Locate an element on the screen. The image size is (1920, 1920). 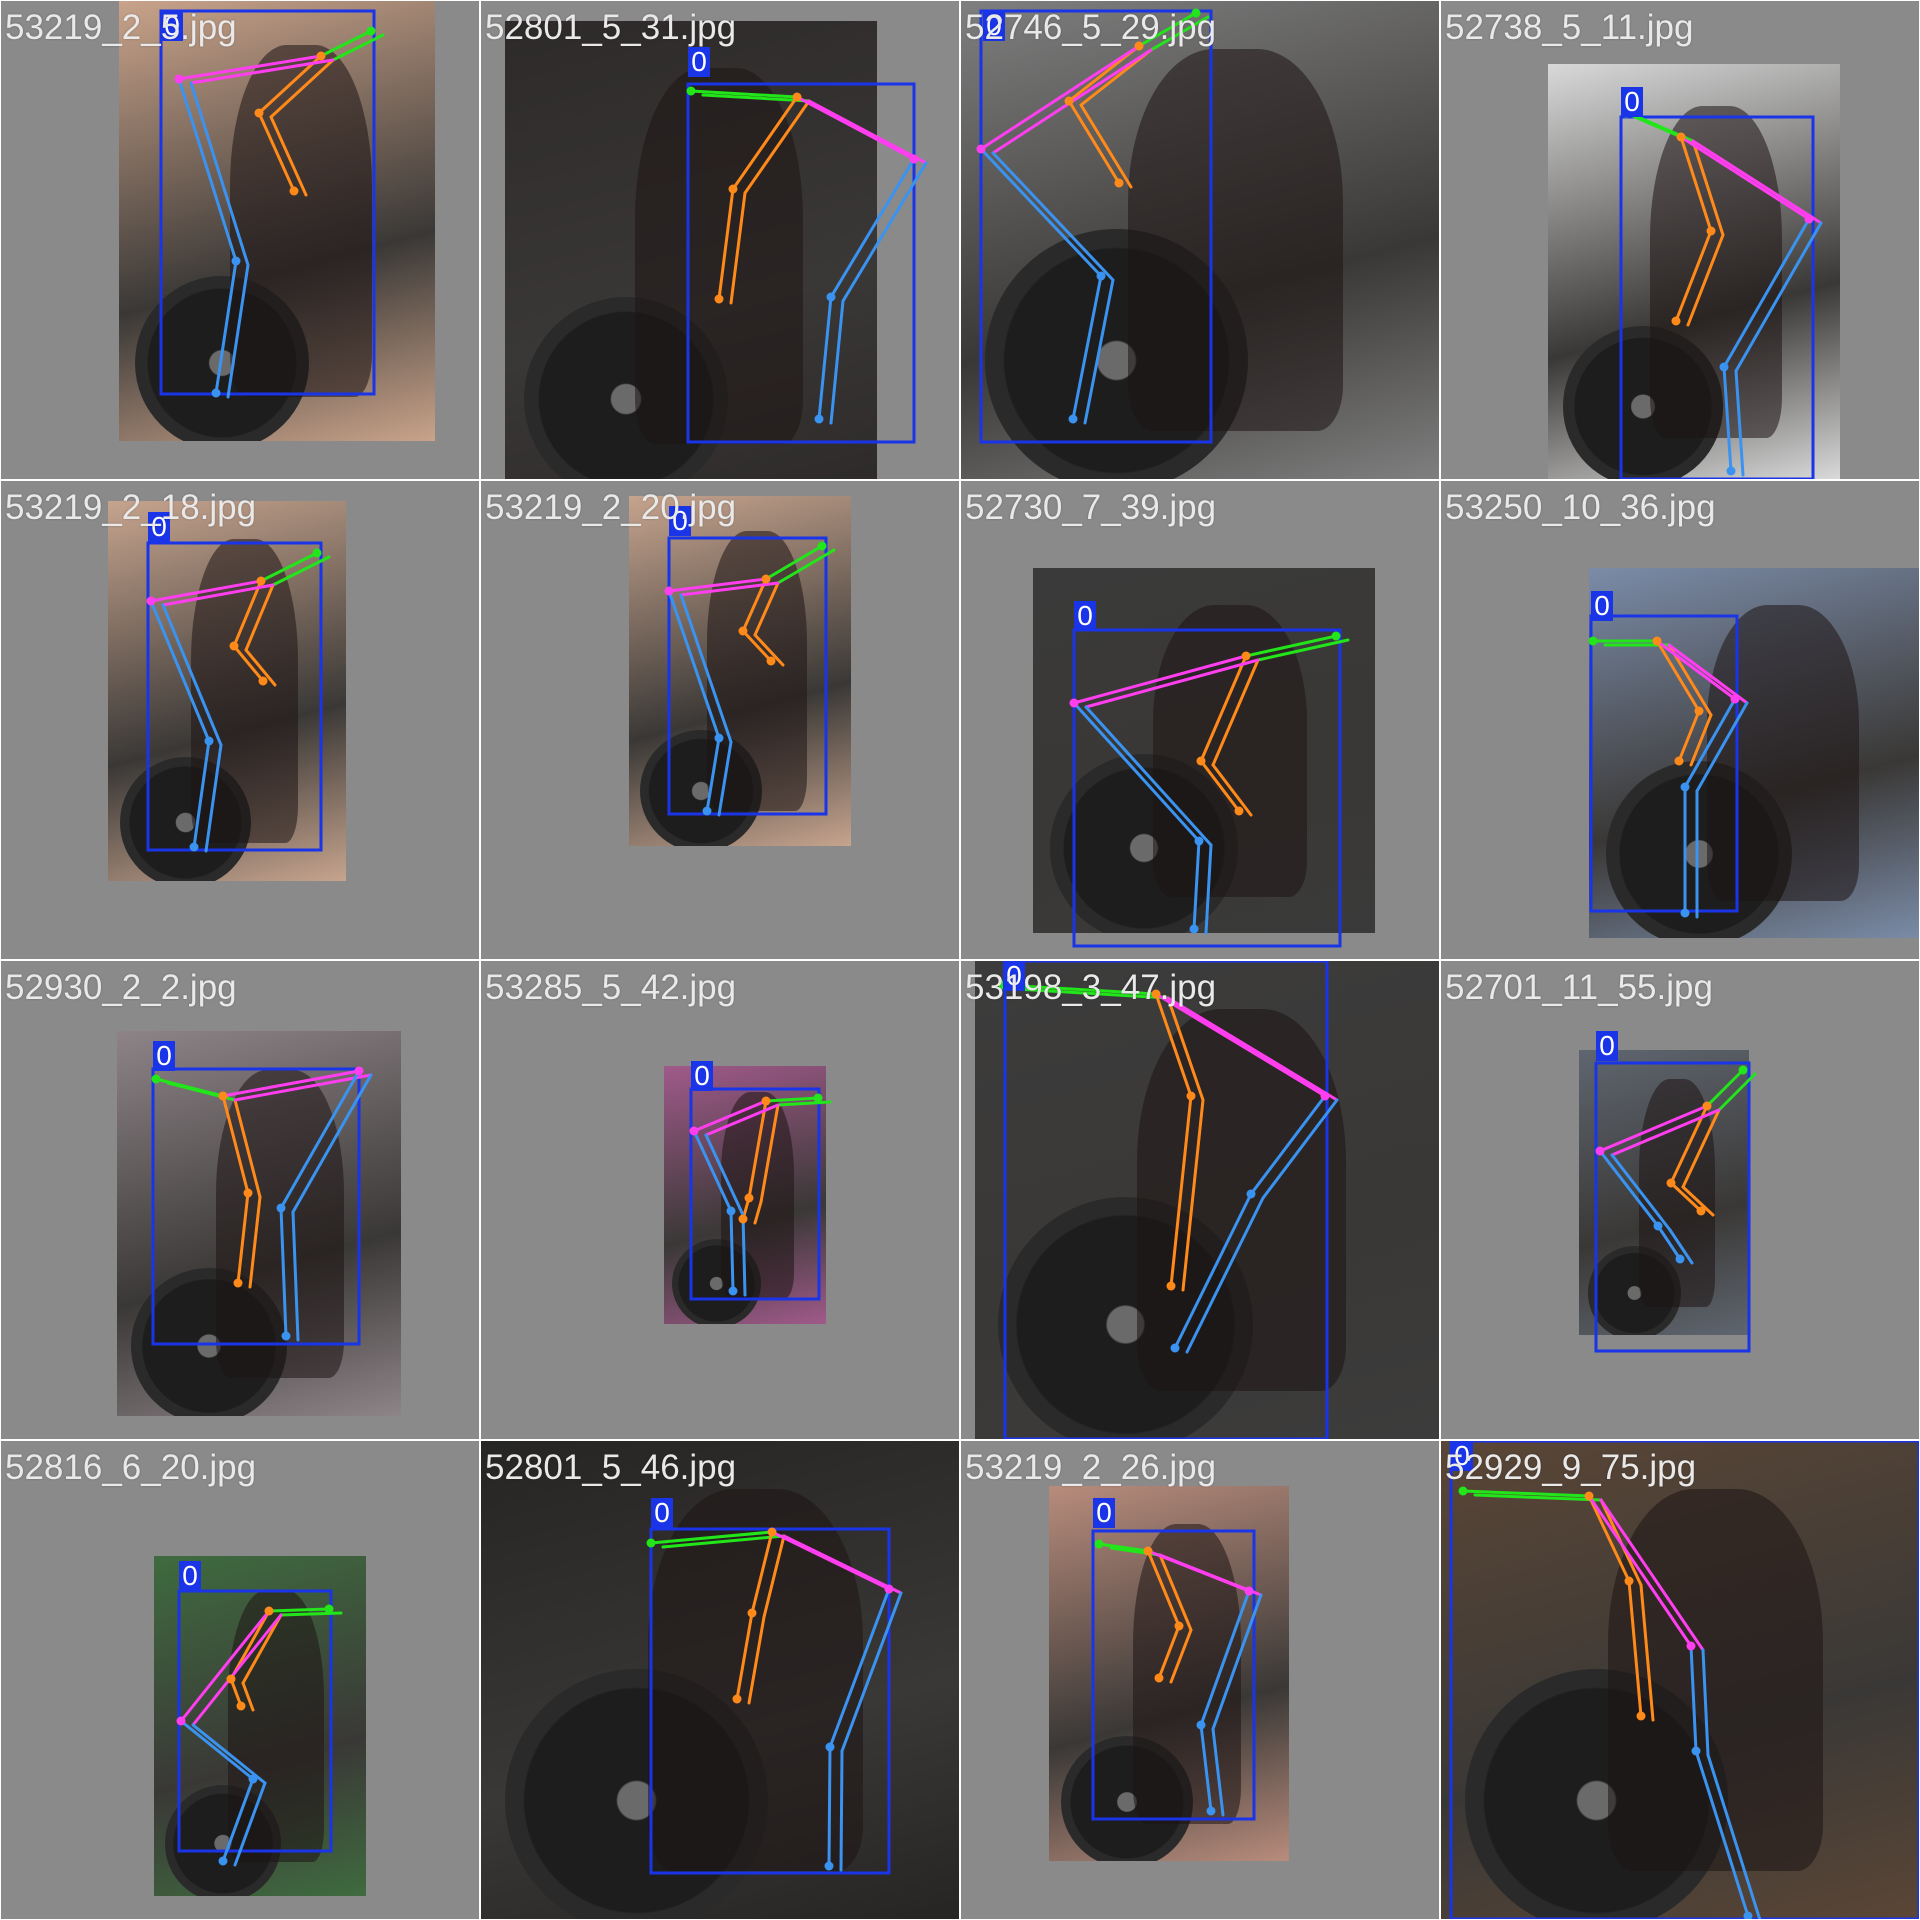
mosaic-tile: 0 53250_10_36.jpg is located at coordinates (1680, 720).